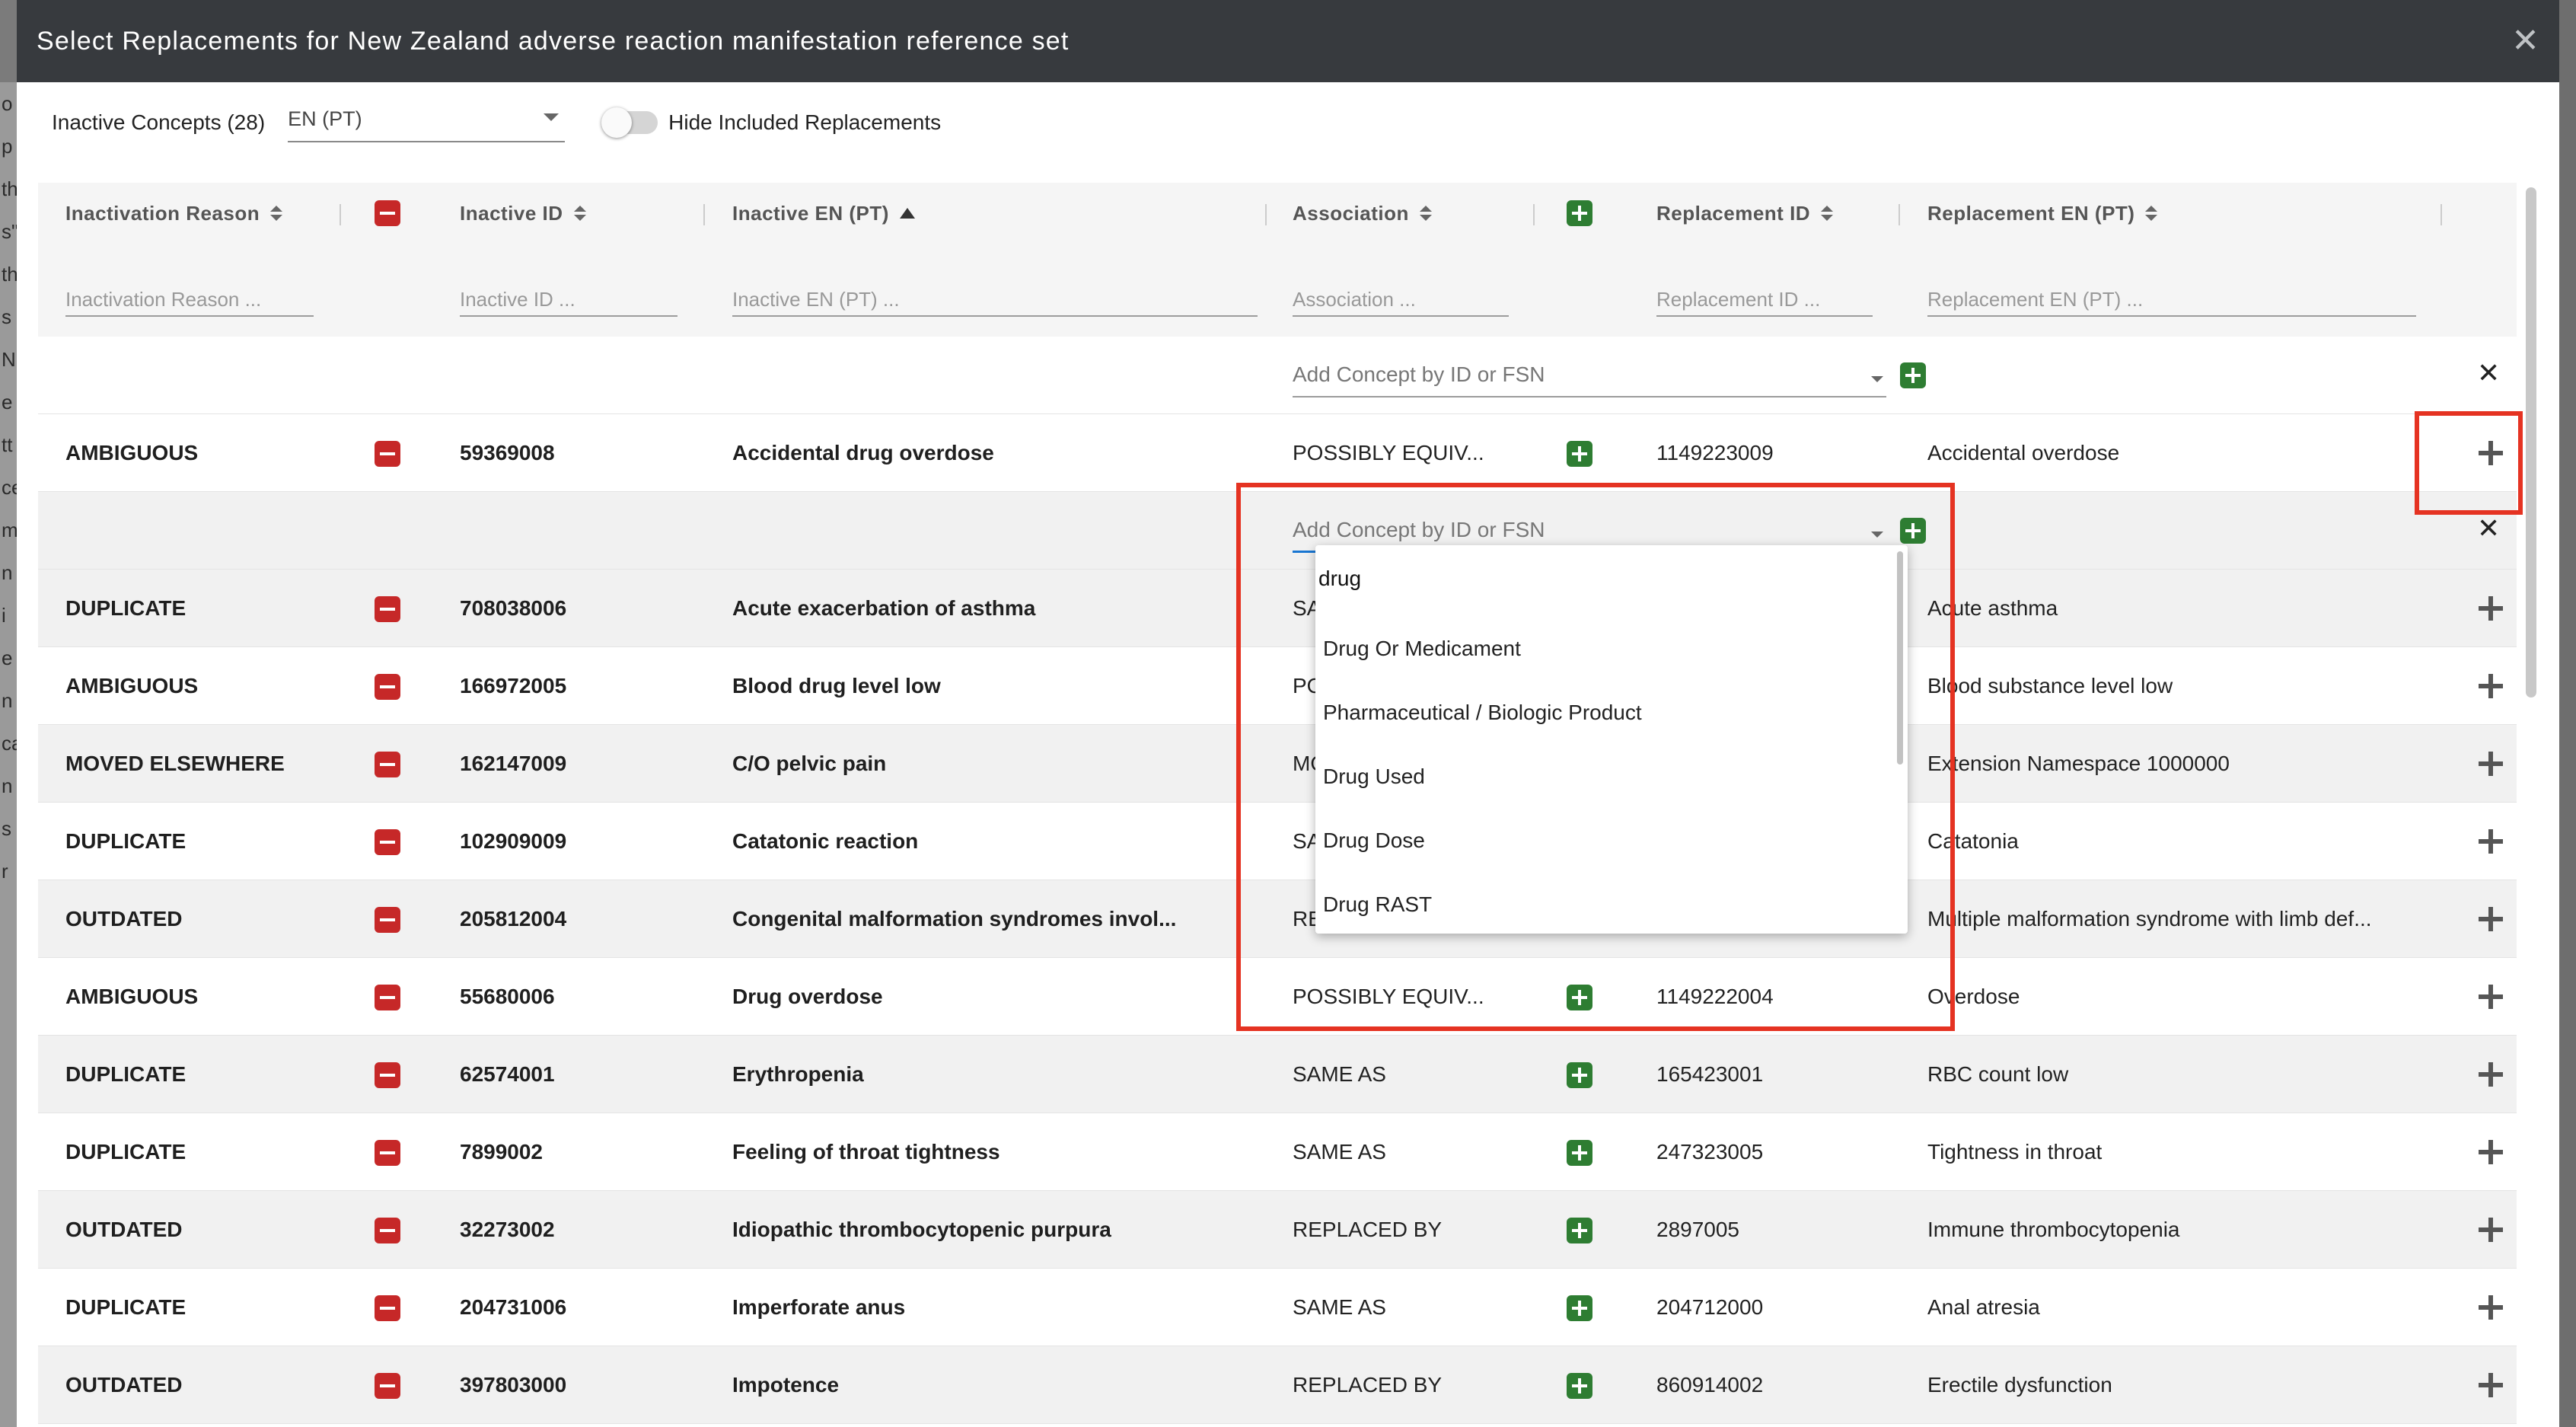 The width and height of the screenshot is (2576, 1427). I want to click on inactive-id: 162147009, so click(513, 763).